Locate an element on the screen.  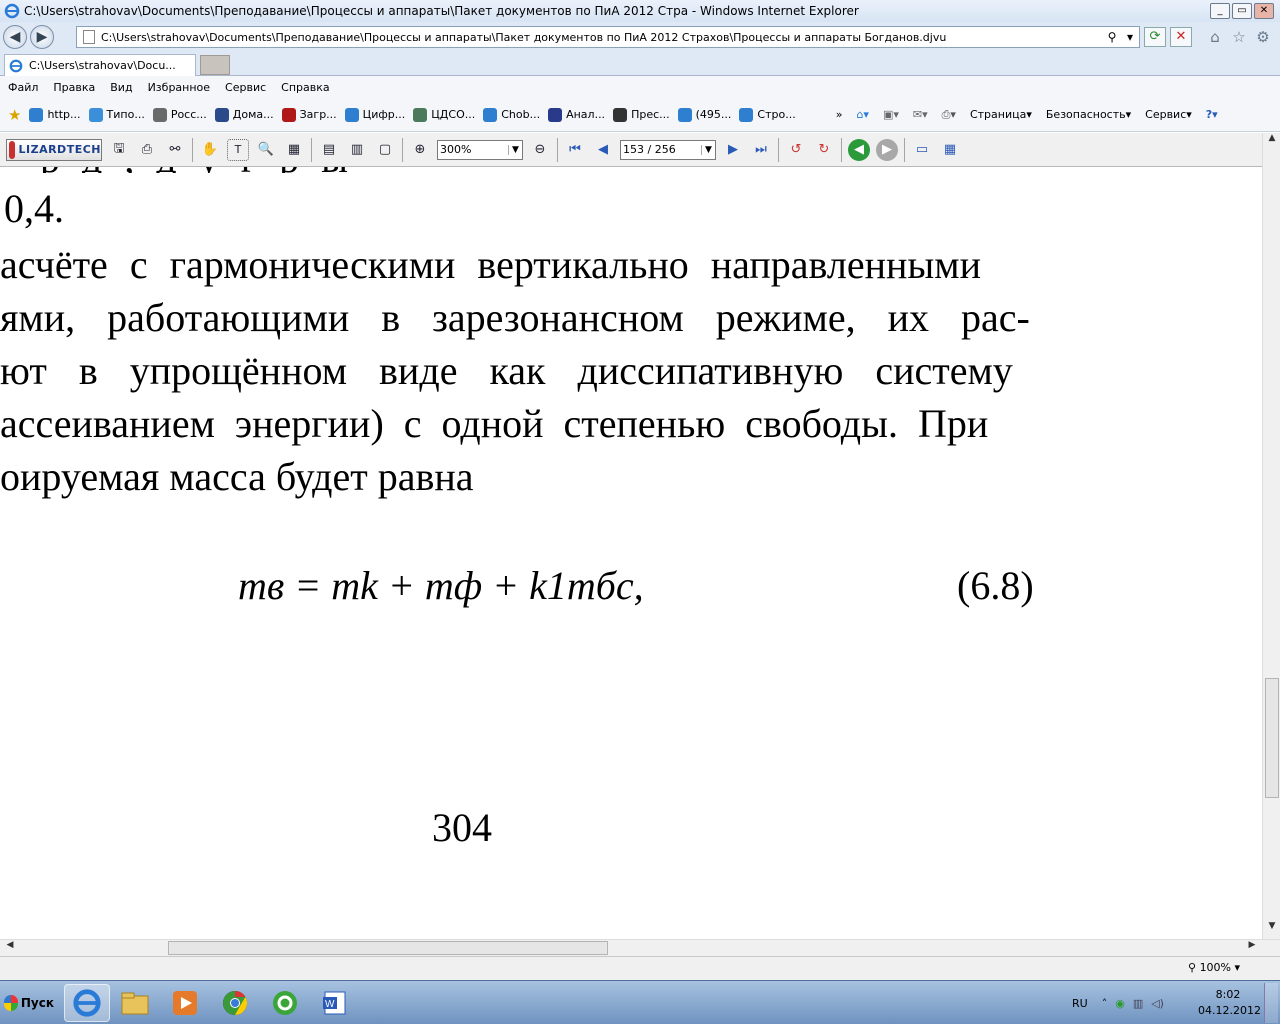
find-binoculars-icon: ⚯ is located at coordinates (175, 150).